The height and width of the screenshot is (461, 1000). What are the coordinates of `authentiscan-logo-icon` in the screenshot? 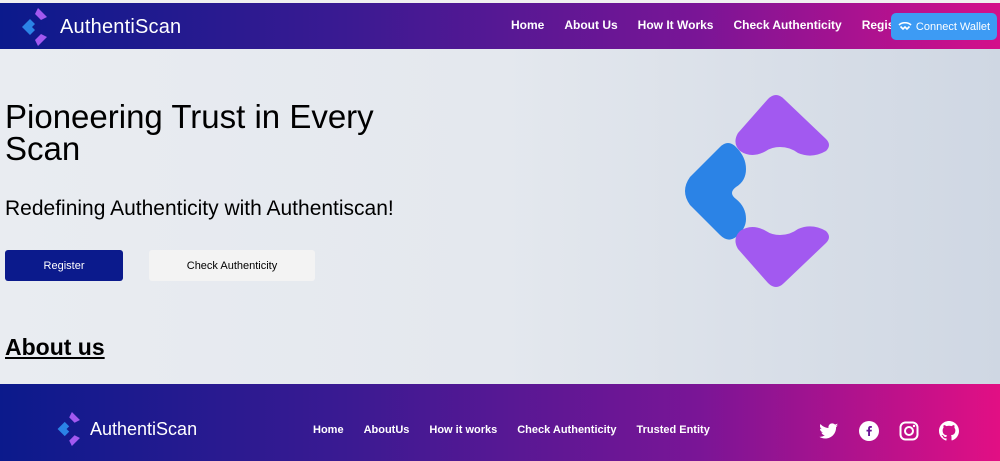 It's located at (34, 27).